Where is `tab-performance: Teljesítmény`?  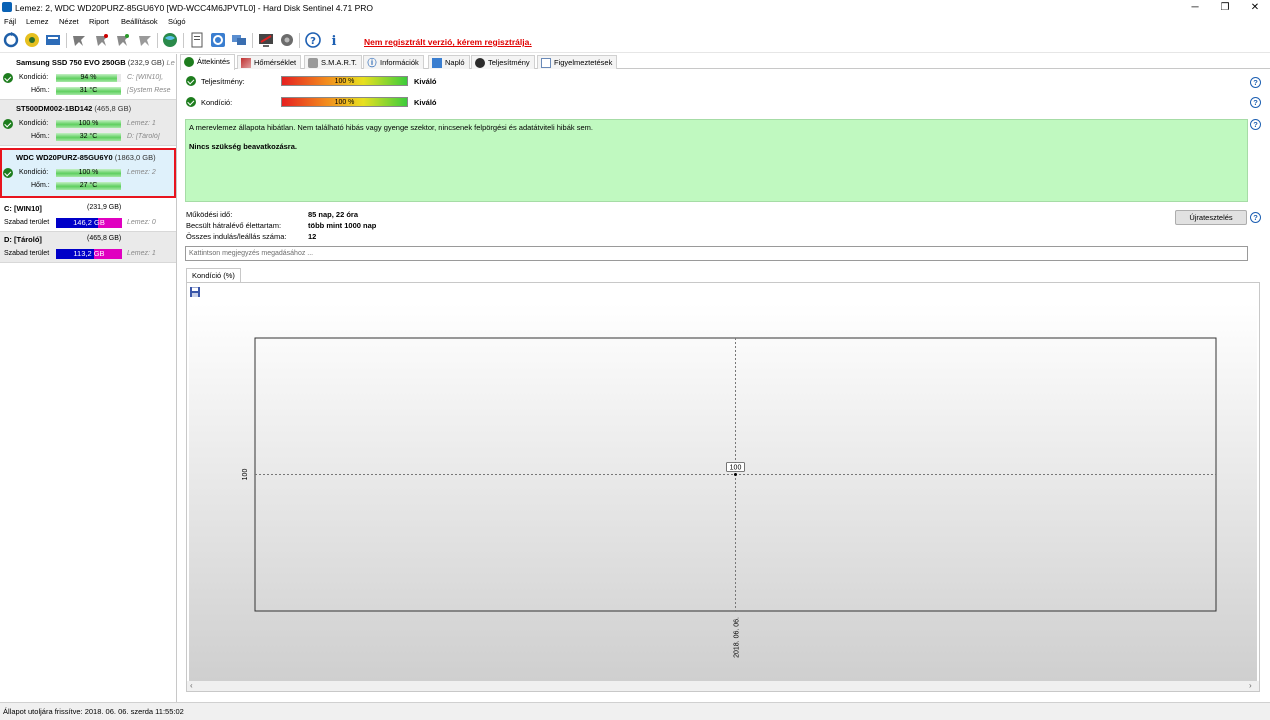
tab-performance: Teljesítmény is located at coordinates (503, 62).